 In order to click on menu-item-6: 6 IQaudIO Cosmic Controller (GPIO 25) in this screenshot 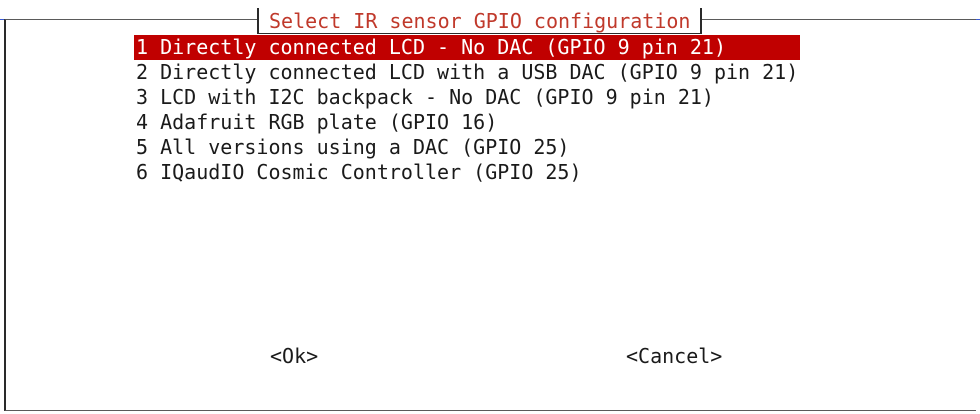, I will do `click(467, 172)`.